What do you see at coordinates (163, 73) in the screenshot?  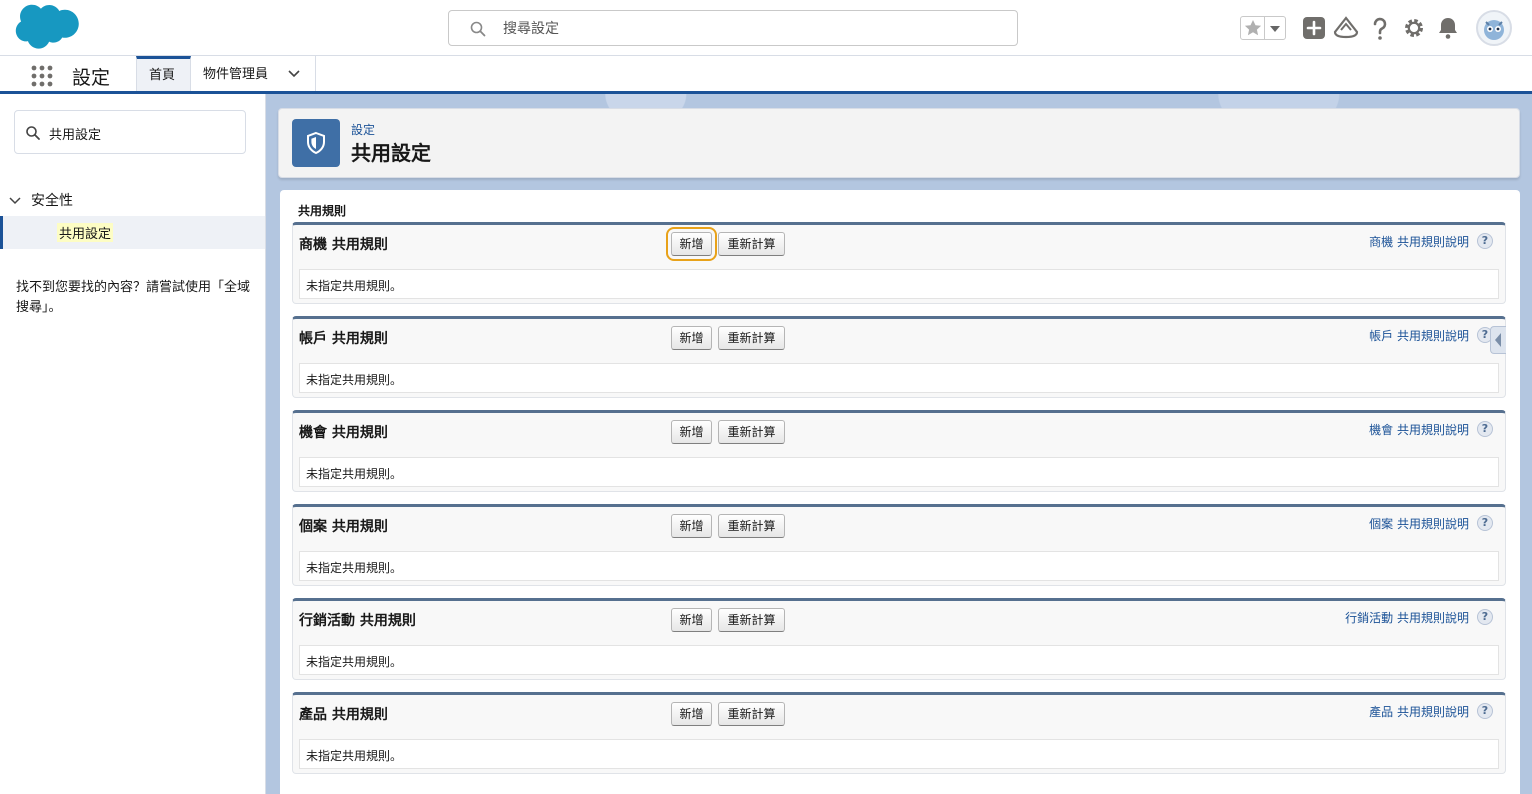 I see `tab-home: 首頁` at bounding box center [163, 73].